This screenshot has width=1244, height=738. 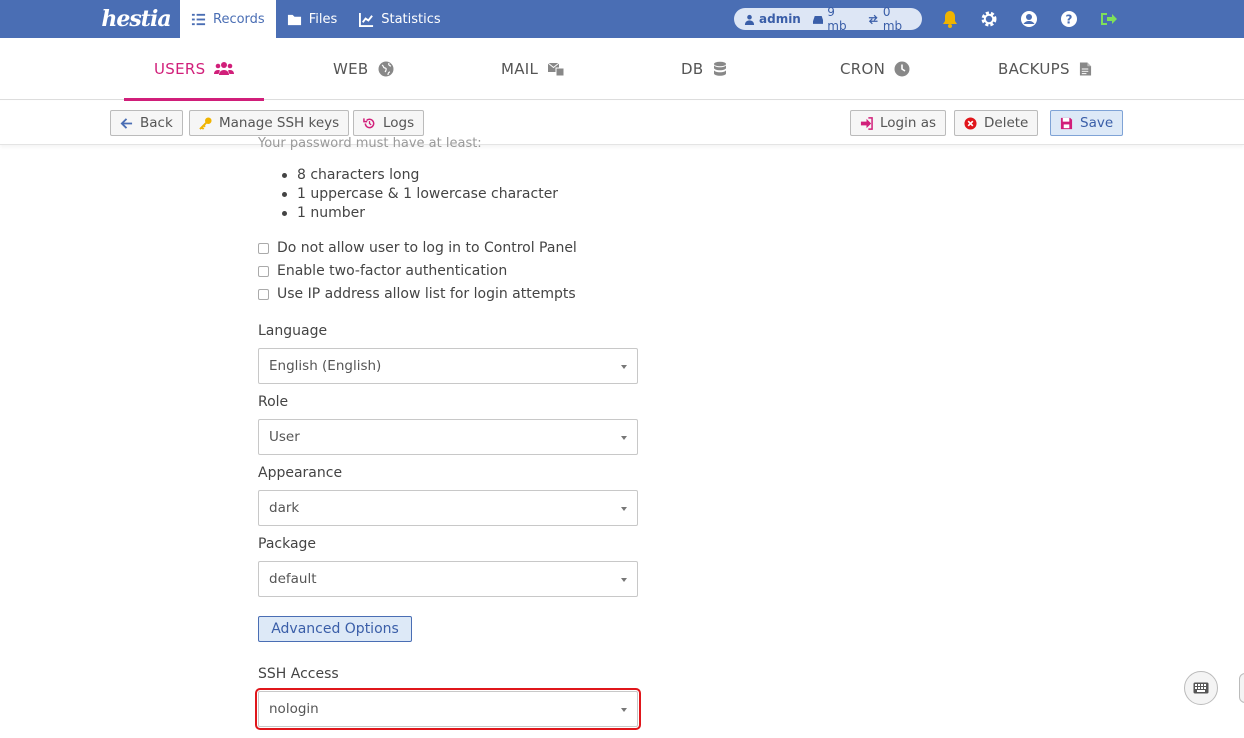 I want to click on appearance-select: dark, so click(x=448, y=508).